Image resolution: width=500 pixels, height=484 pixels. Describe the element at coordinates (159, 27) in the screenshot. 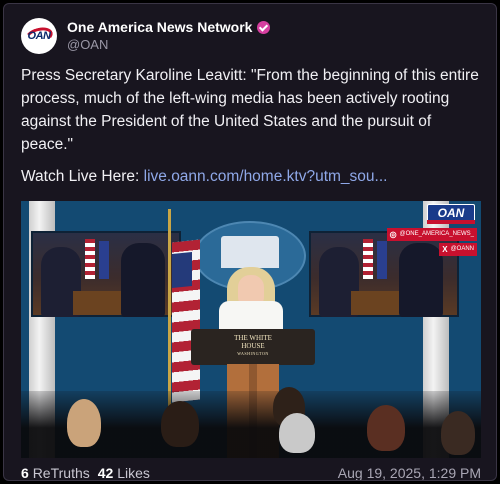

I see `author-name-text: One America News Network` at that location.